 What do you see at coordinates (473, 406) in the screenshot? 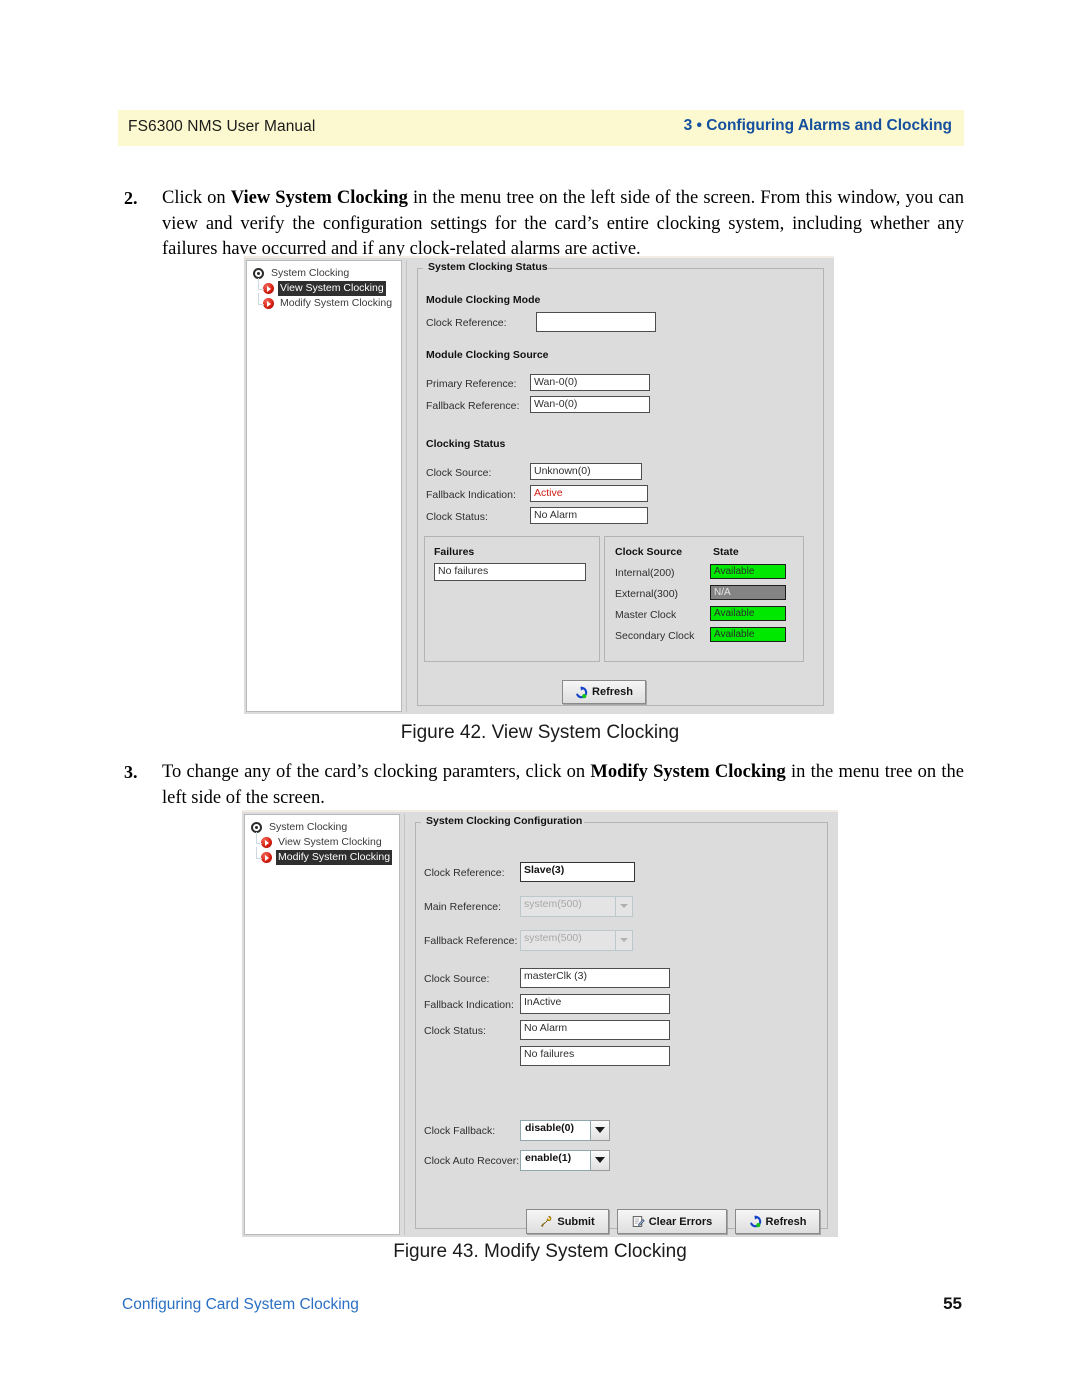
I see `label-fallback-reference-42: Fallback Reference:` at bounding box center [473, 406].